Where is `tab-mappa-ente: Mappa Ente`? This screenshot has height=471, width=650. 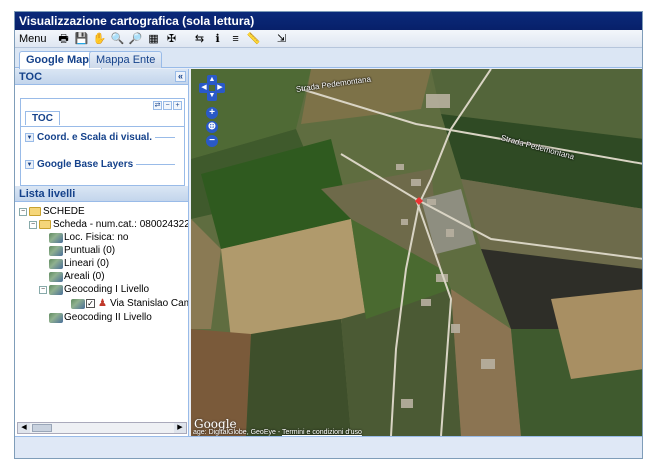
tab-mappa-ente: Mappa Ente is located at coordinates (126, 59).